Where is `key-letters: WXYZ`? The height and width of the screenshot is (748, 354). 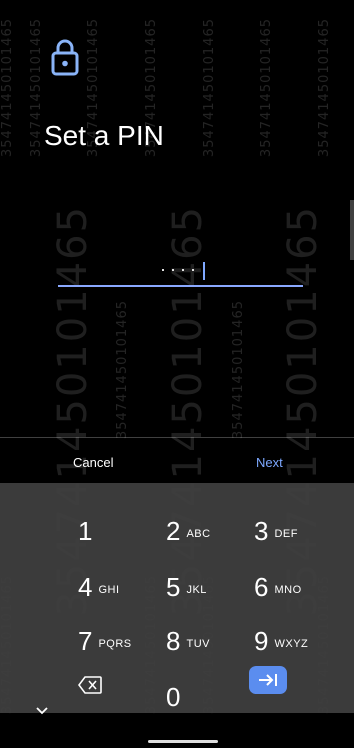 key-letters: WXYZ is located at coordinates (291, 644).